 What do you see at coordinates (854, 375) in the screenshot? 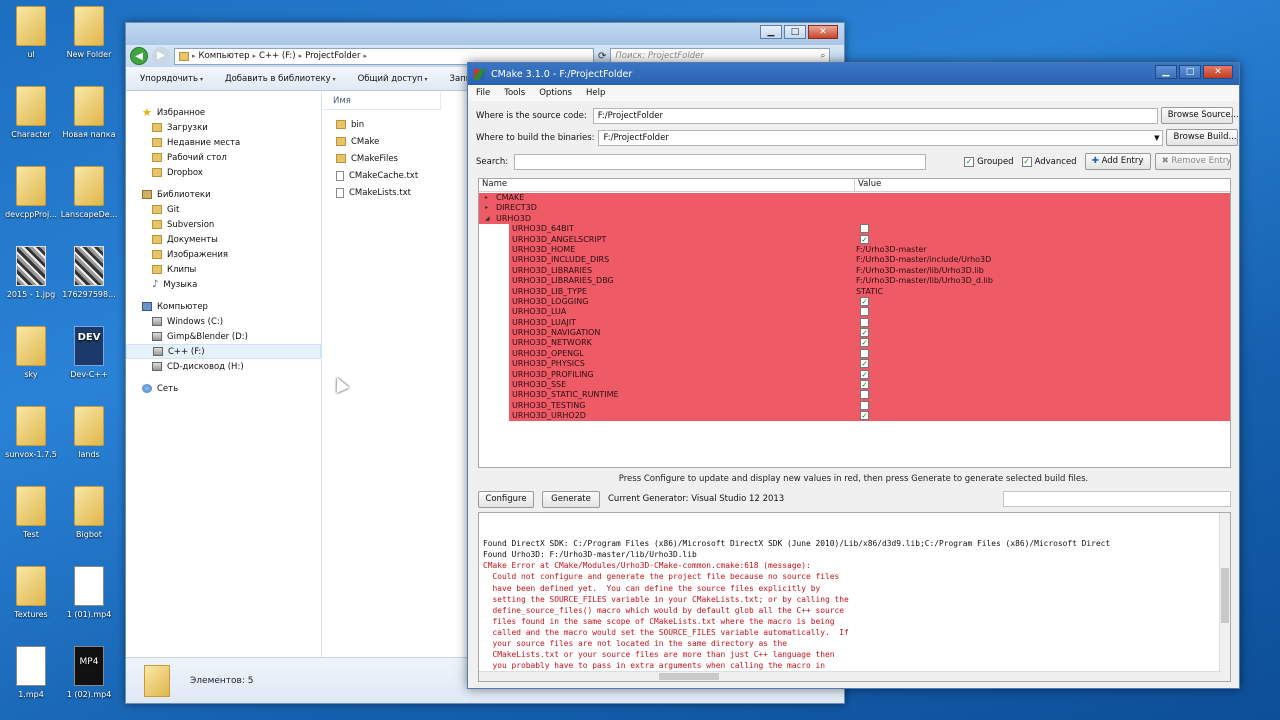
I see `cache-entry-row: URHO3D_PROFILING ✓` at bounding box center [854, 375].